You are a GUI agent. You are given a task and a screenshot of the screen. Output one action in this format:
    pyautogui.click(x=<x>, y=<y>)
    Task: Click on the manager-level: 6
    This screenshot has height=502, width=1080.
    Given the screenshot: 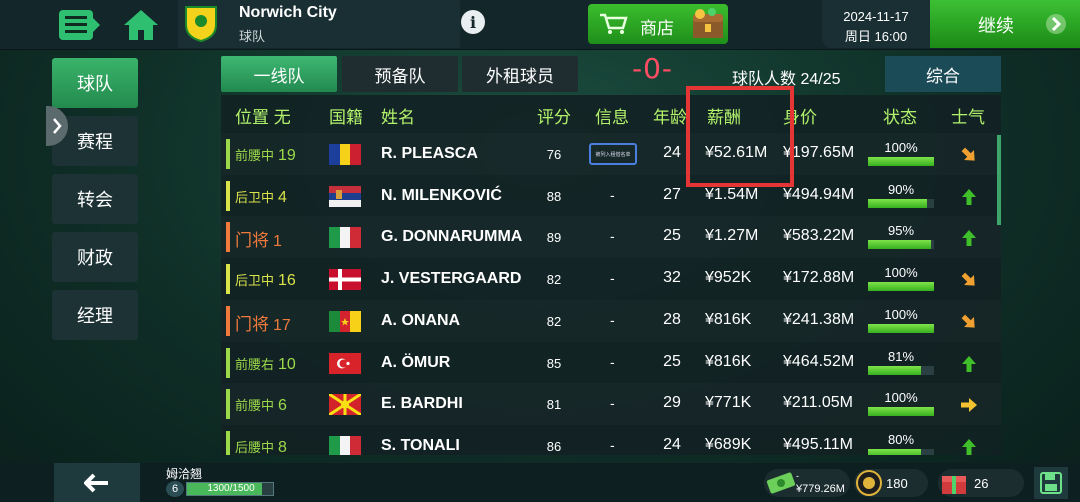 What is the action you would take?
    pyautogui.click(x=175, y=489)
    